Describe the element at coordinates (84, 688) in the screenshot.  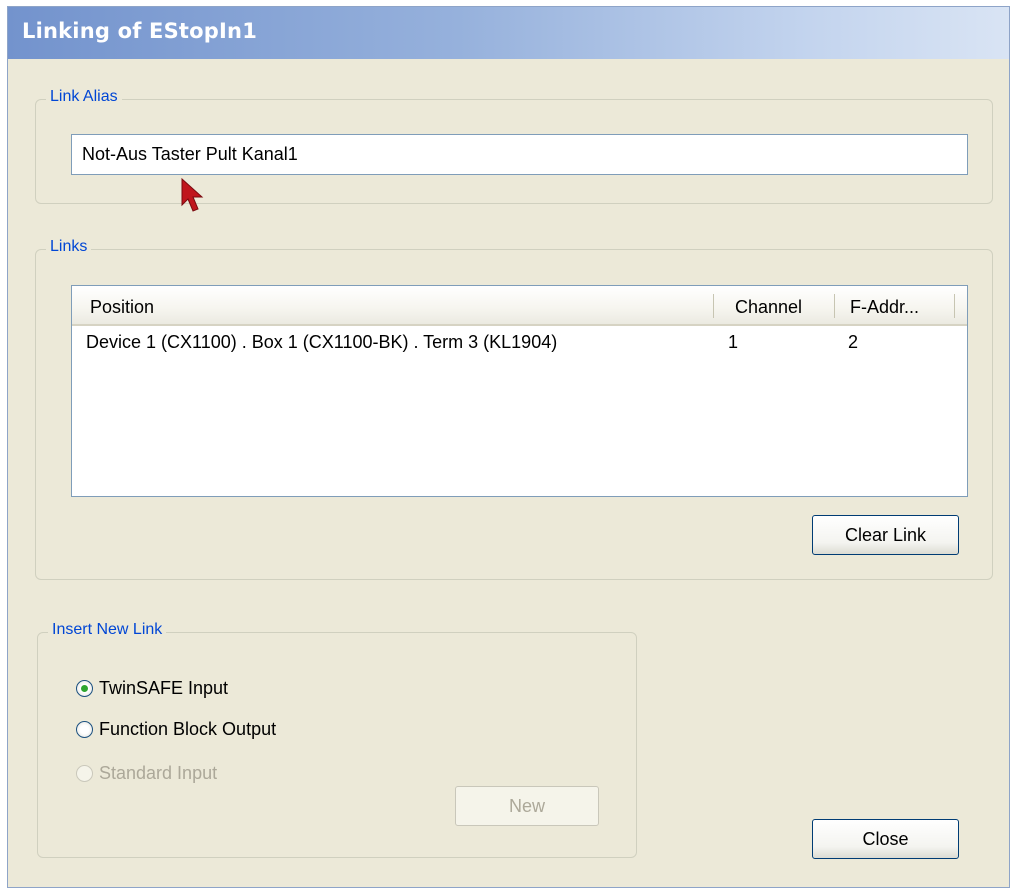
I see `radio-button-checked` at that location.